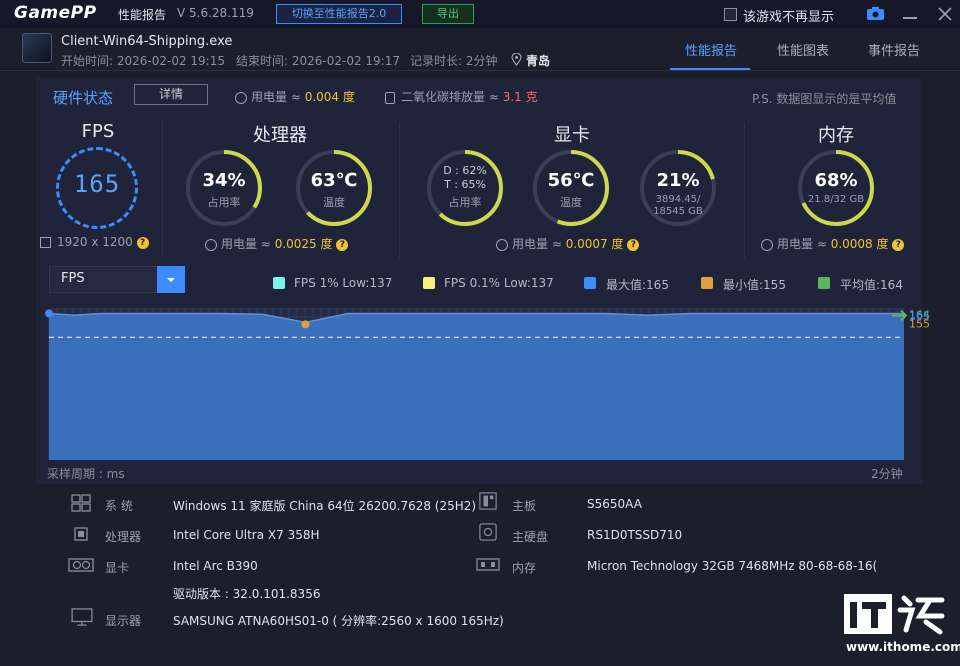 The image size is (960, 666). Describe the element at coordinates (465, 202) in the screenshot. I see `gpu-usage-label: 占用率` at that location.